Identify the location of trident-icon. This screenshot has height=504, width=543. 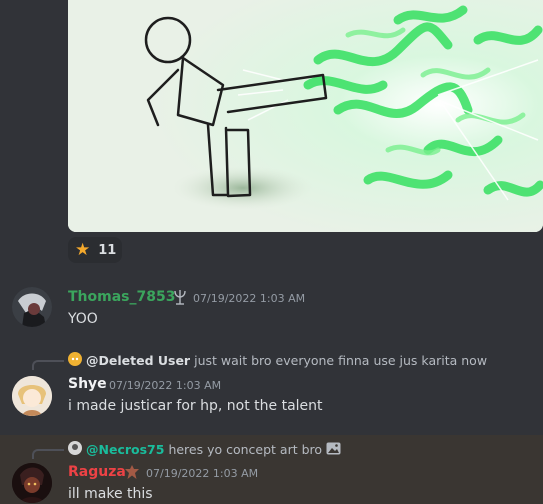
(180, 297).